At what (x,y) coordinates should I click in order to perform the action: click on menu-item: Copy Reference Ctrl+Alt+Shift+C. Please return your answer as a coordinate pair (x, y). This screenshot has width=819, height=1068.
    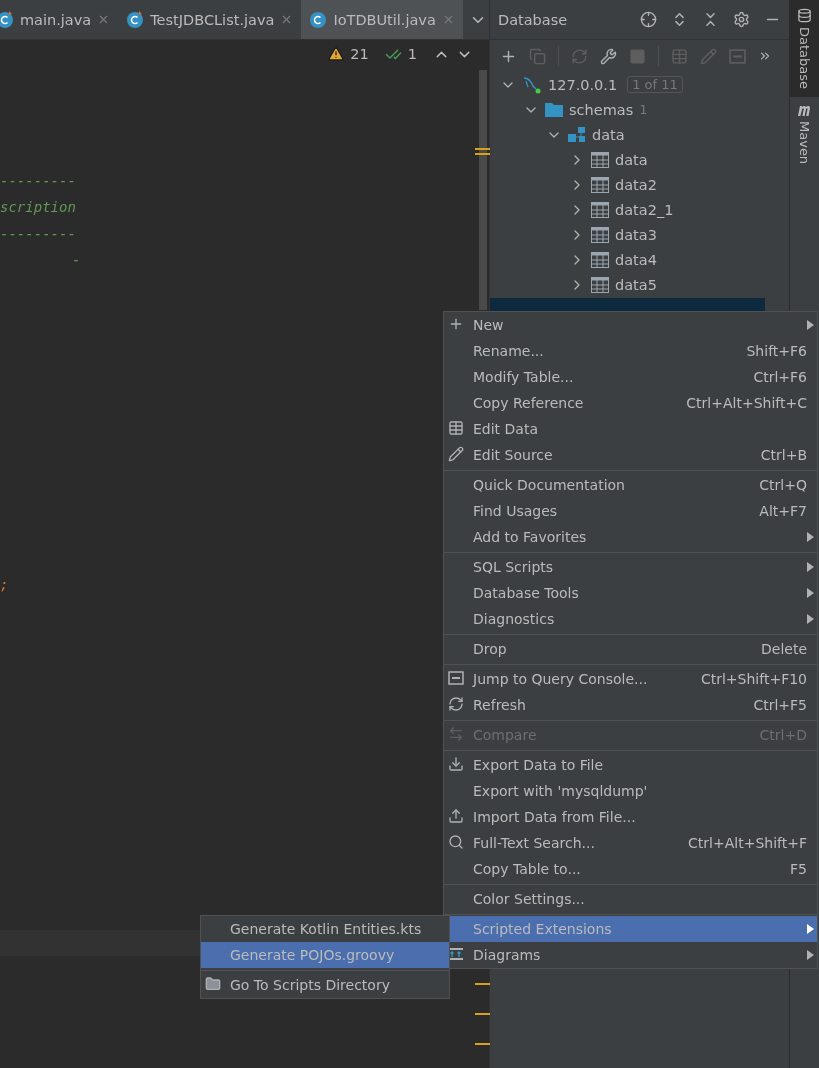
    Looking at the image, I should click on (630, 403).